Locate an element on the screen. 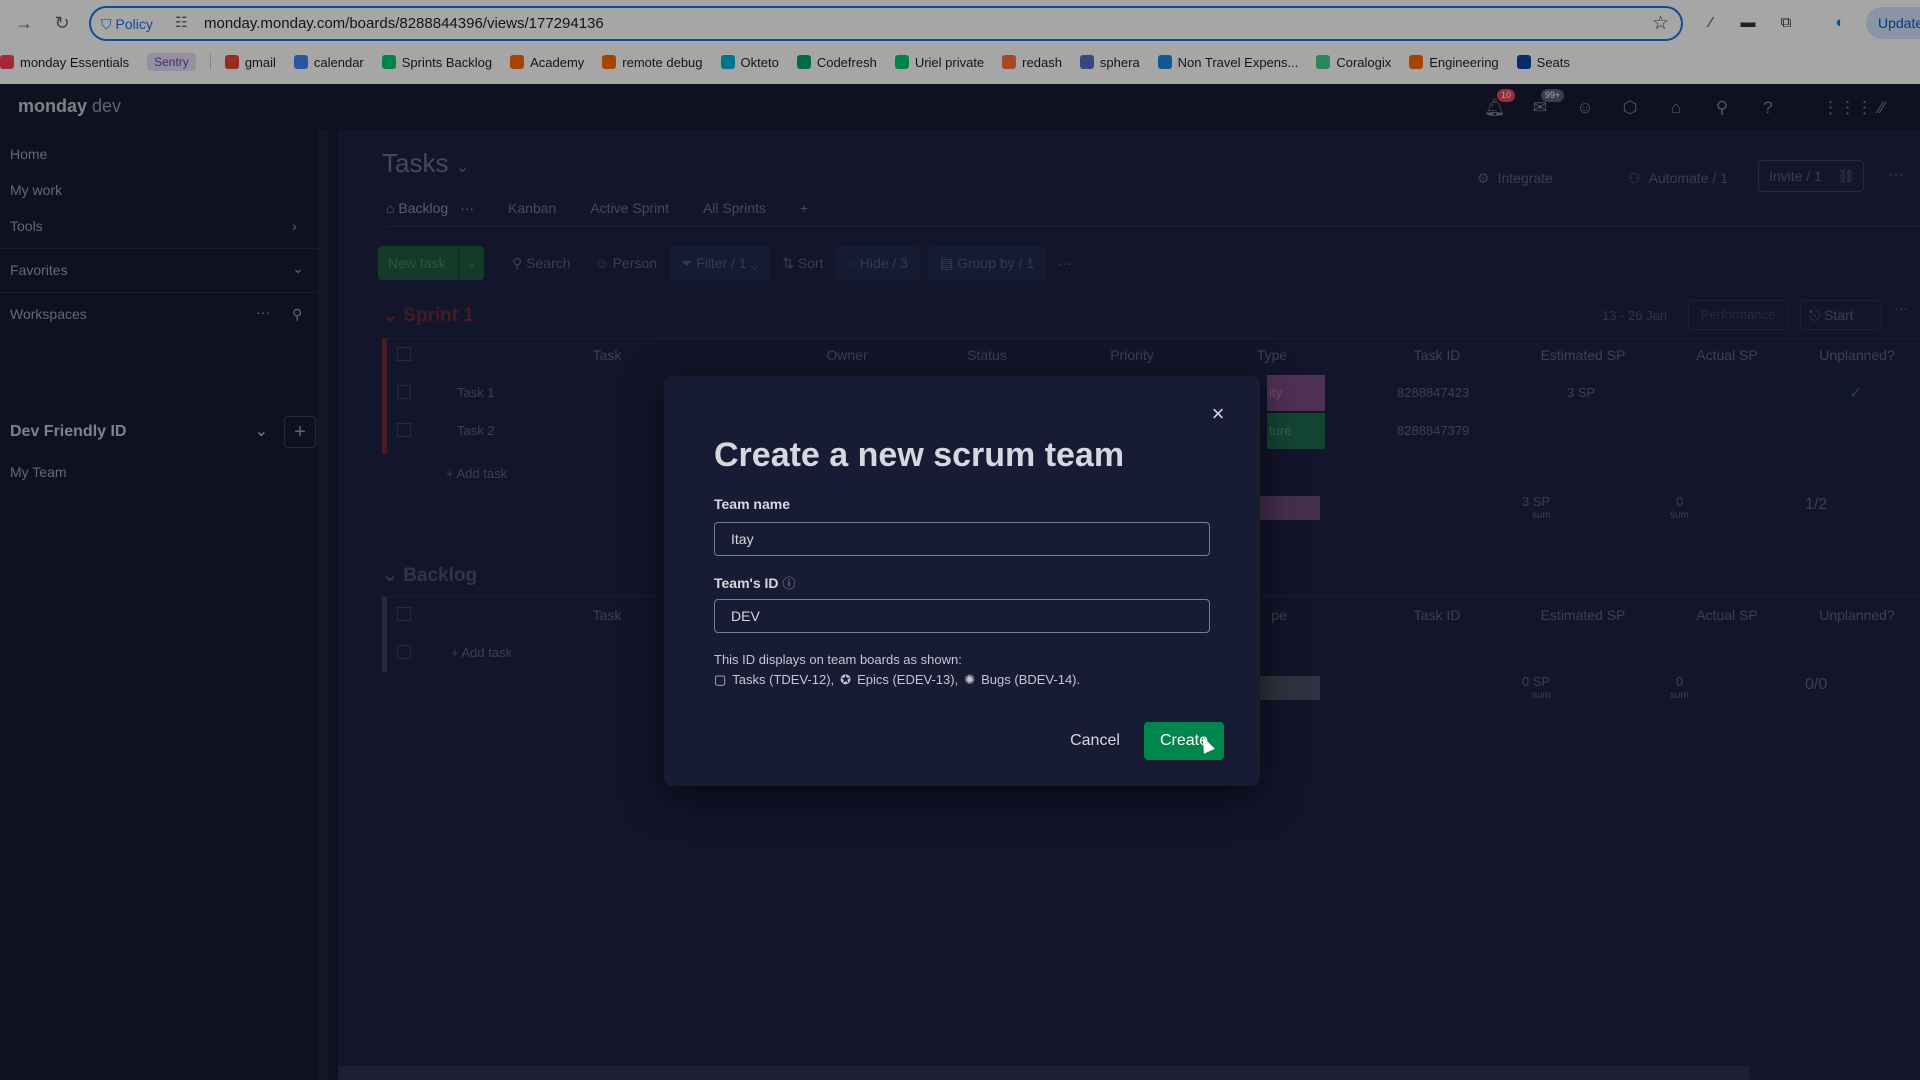 Image resolution: width=1920 pixels, height=1080 pixels. bug-icon: ✺ is located at coordinates (970, 679).